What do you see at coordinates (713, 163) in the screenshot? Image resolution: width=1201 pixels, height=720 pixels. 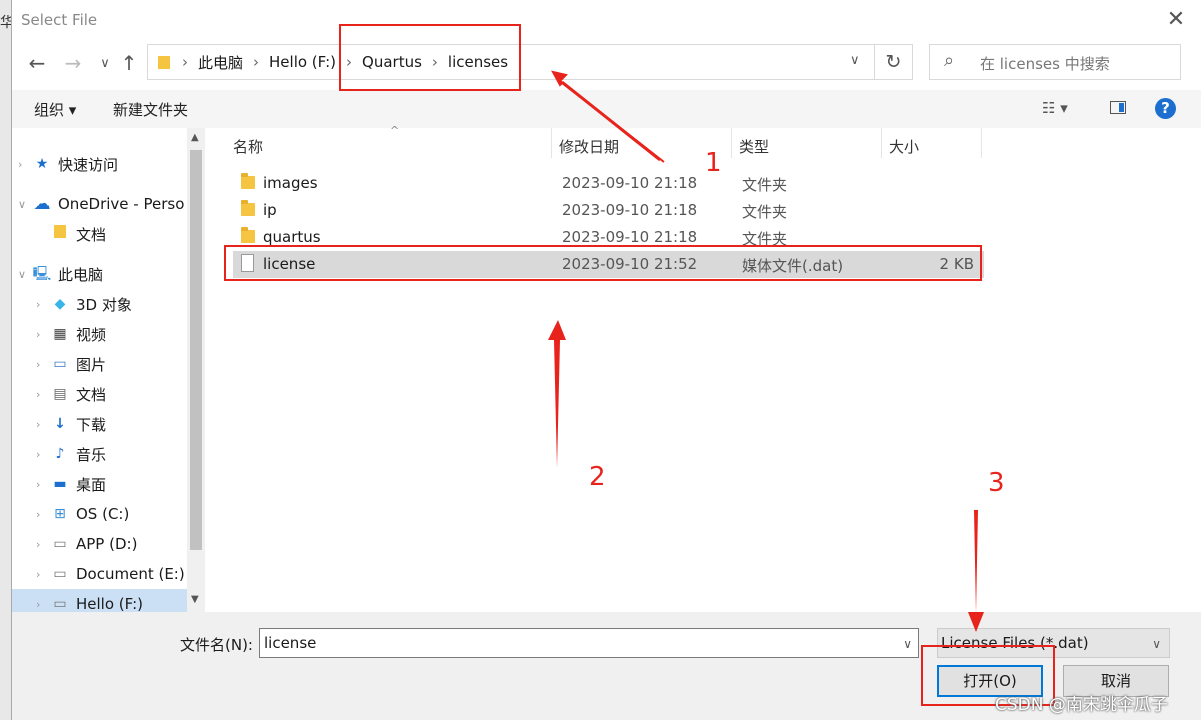 I see `annotation-label: 1` at bounding box center [713, 163].